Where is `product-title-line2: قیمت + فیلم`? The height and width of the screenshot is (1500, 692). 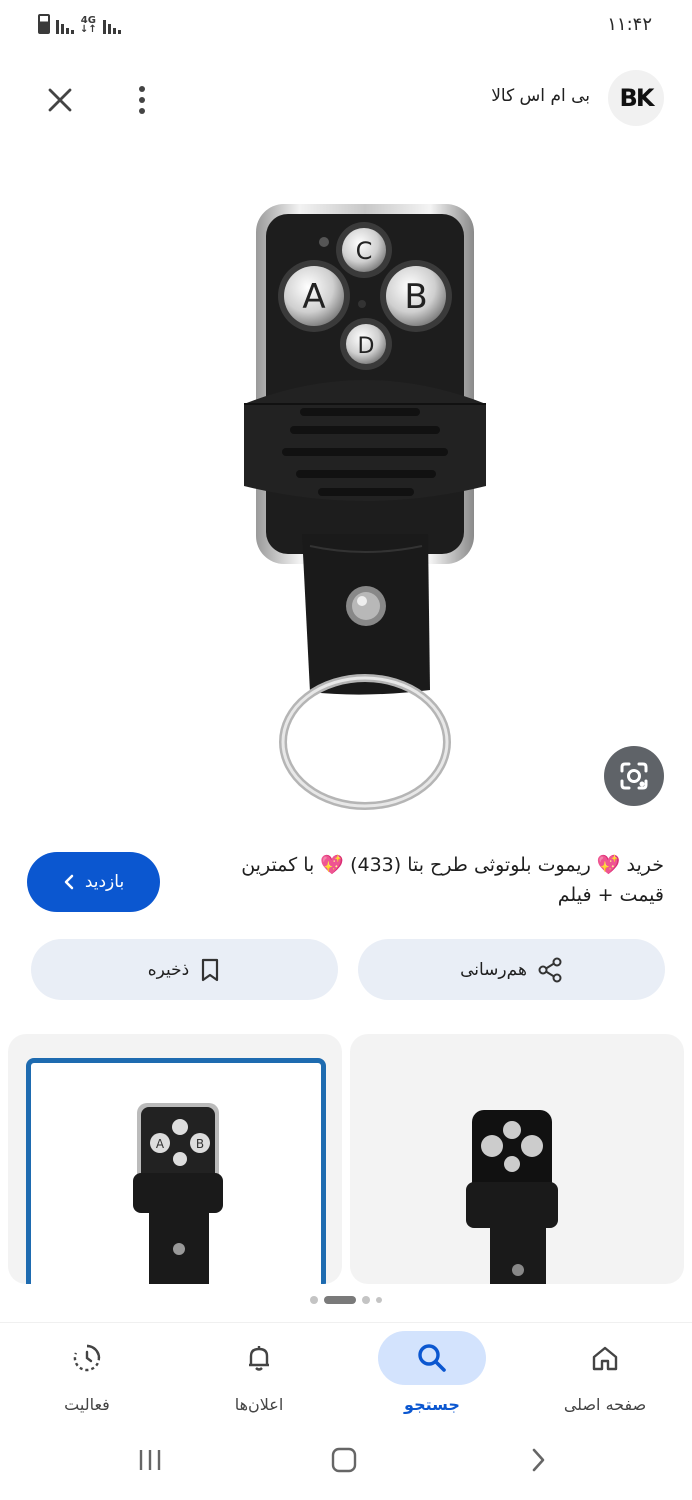 product-title-line2: قیمت + فیلم is located at coordinates (610, 895).